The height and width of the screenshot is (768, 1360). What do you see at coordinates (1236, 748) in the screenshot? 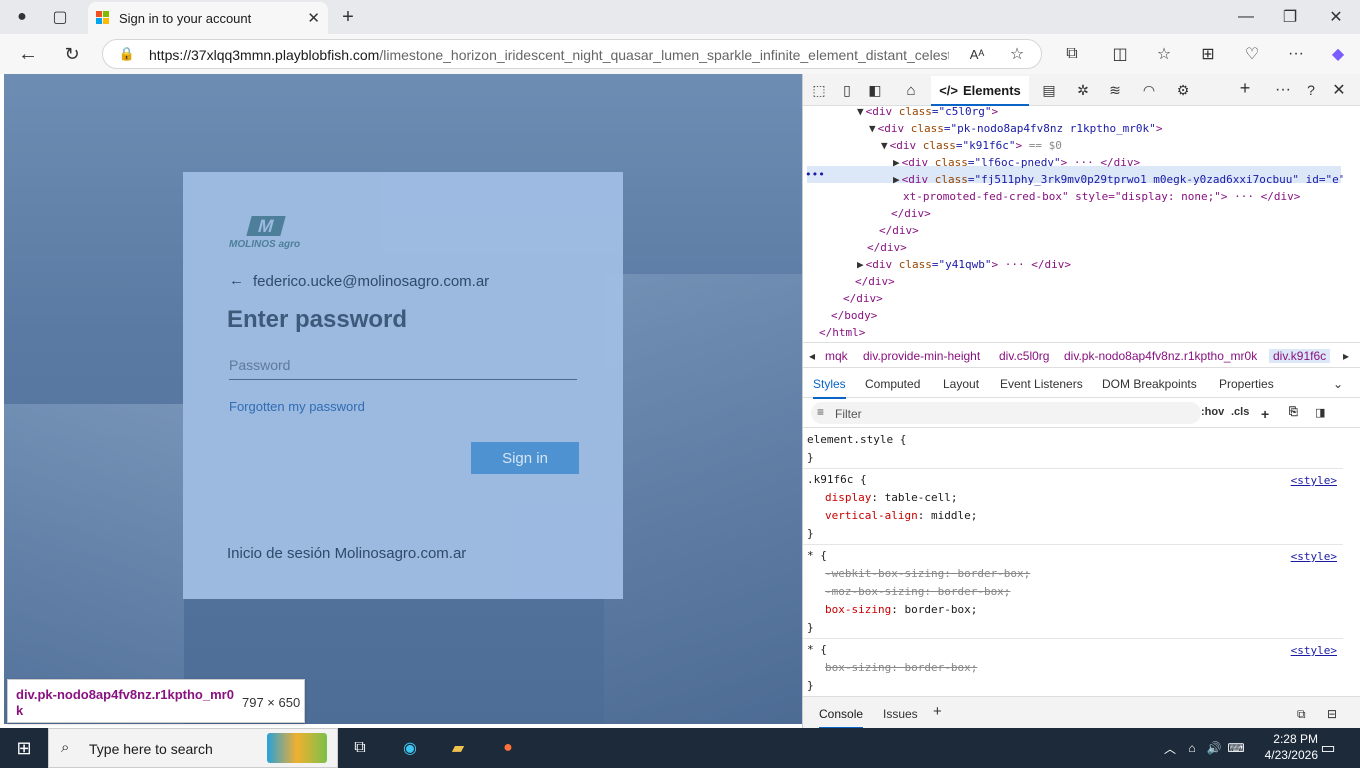
I see `ime-icon: ⌨` at bounding box center [1236, 748].